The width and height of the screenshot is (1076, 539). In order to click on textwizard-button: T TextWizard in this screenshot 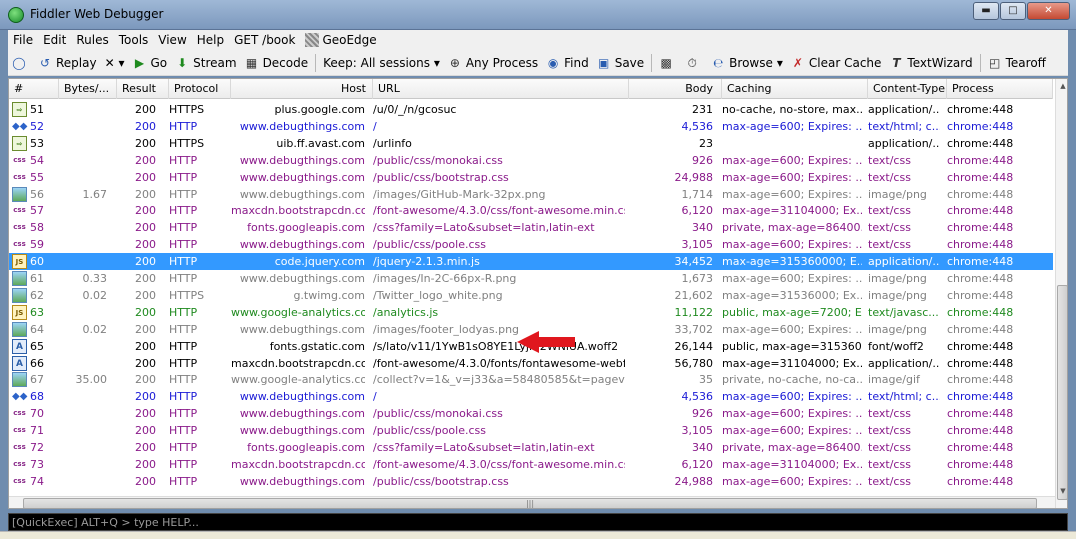, I will do `click(930, 63)`.